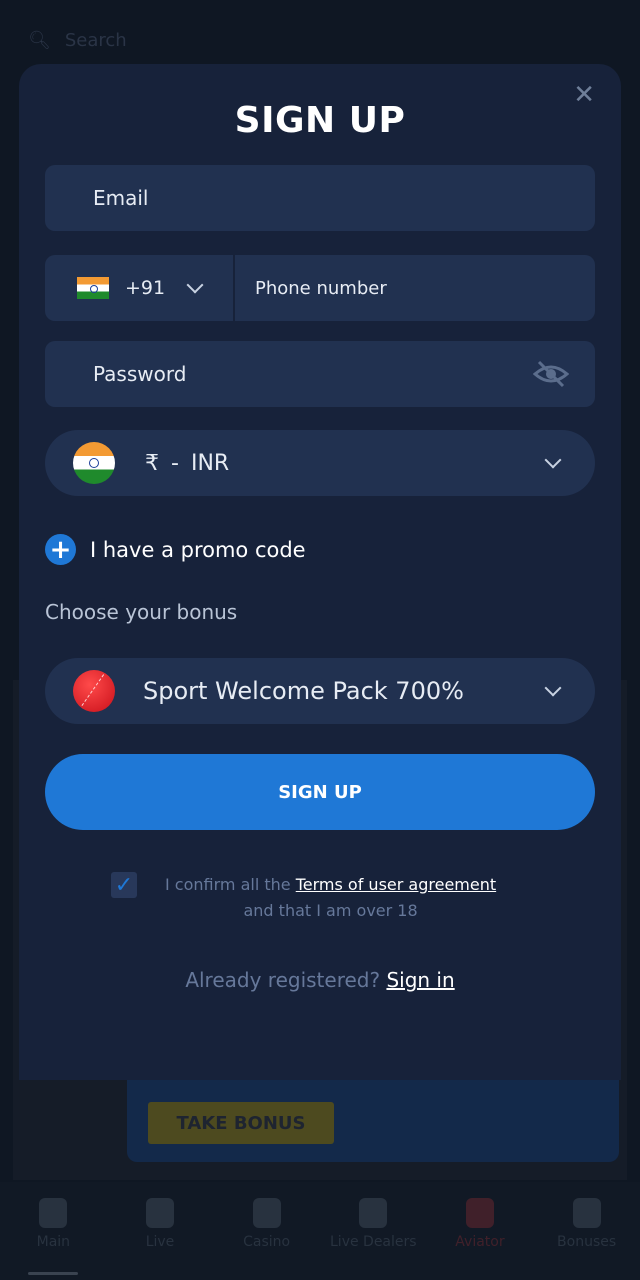 Image resolution: width=640 pixels, height=1280 pixels. What do you see at coordinates (320, 463) in the screenshot?
I see `currency-select: ₹ - INR` at bounding box center [320, 463].